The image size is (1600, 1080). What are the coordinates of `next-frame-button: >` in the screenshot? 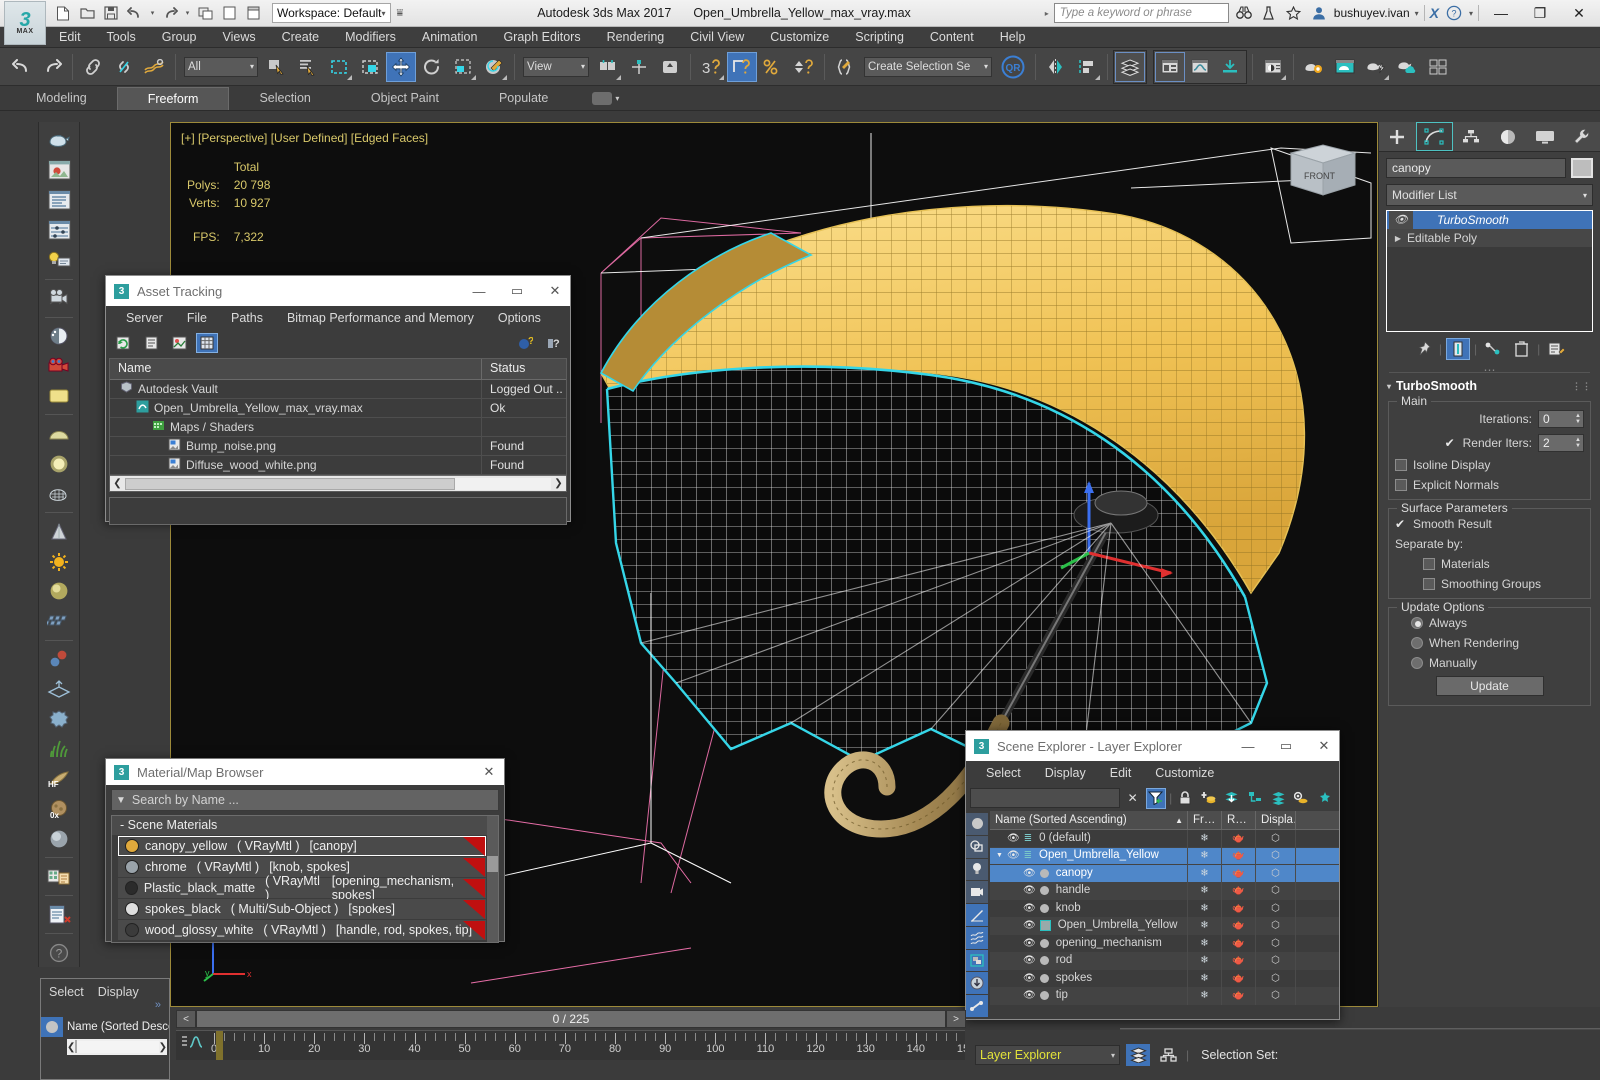 It's located at (956, 1019).